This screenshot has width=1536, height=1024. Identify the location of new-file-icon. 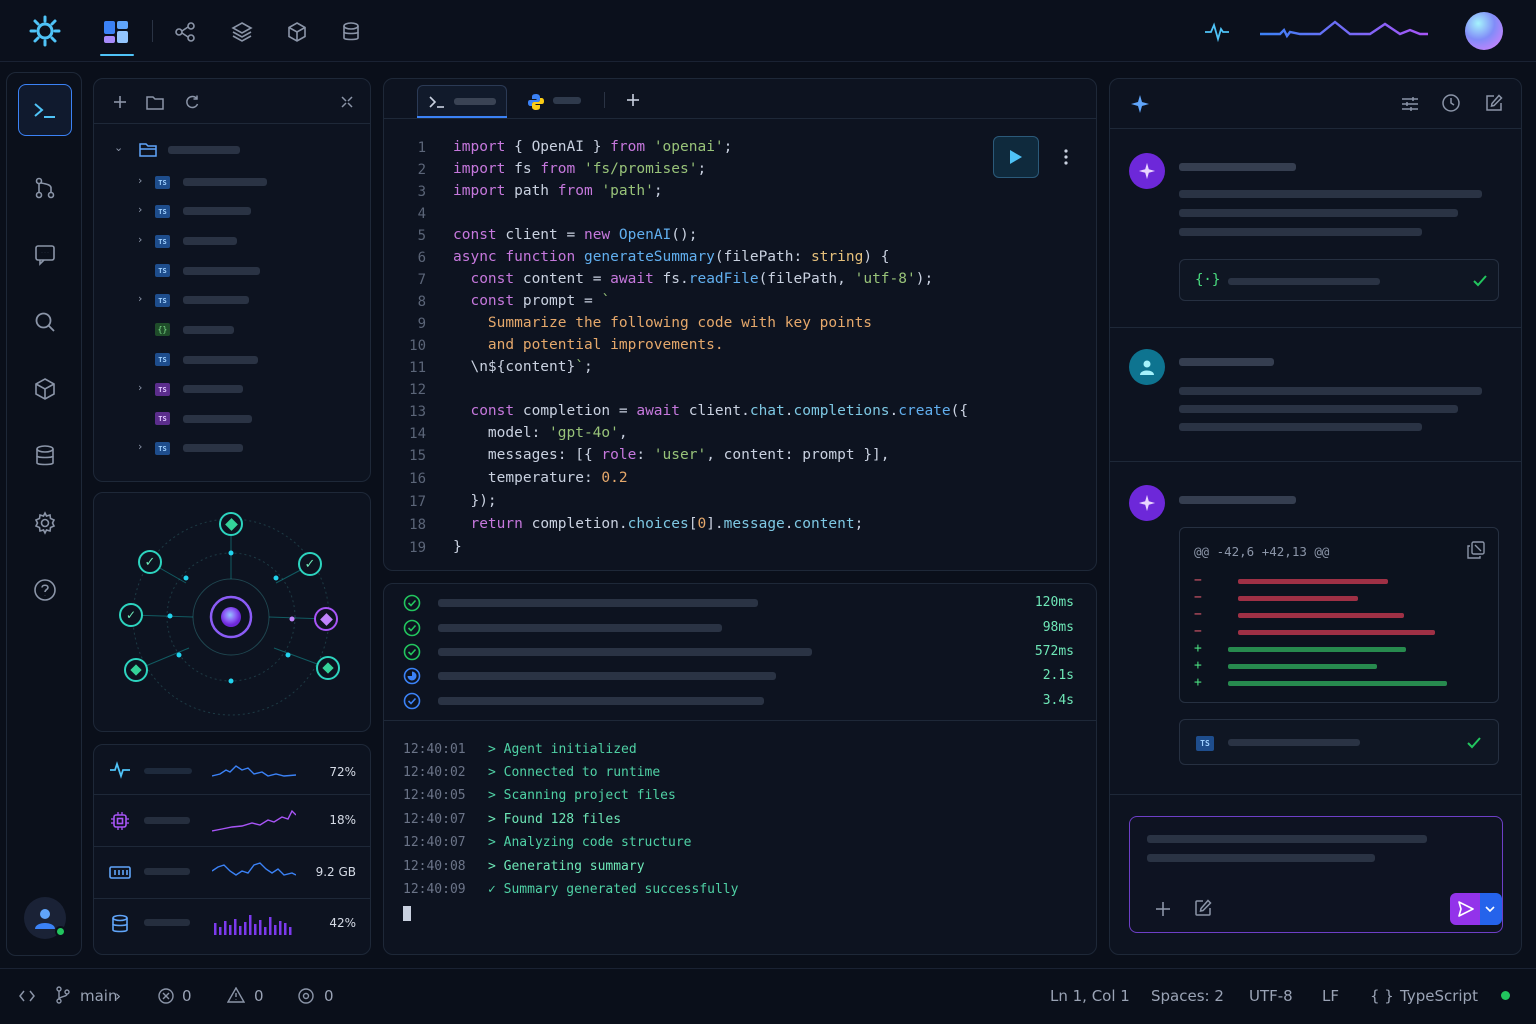
(120, 102).